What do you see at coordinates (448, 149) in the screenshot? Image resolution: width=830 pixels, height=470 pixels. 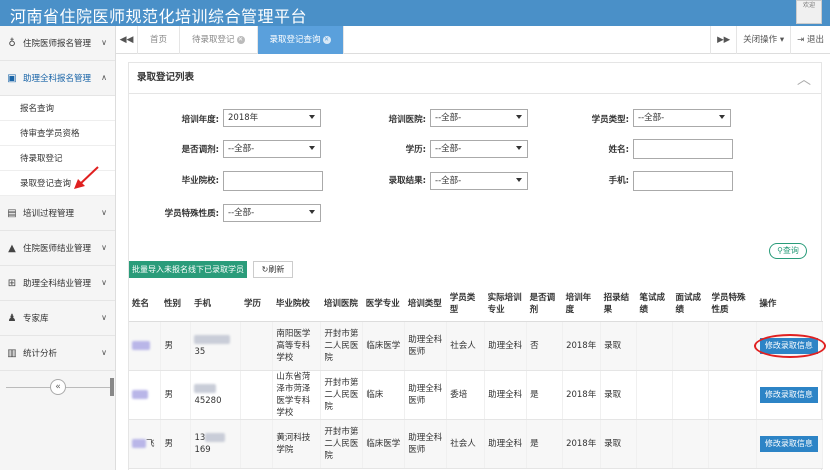 I see `edu-select-value: --全部-` at bounding box center [448, 149].